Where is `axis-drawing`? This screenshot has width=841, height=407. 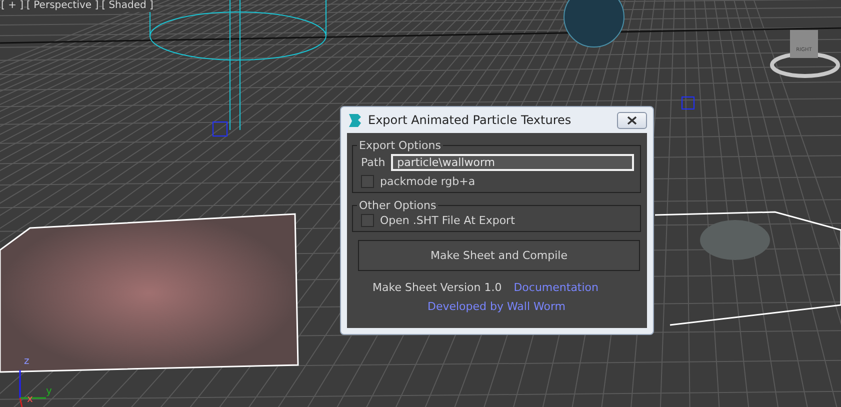 axis-drawing is located at coordinates (32, 388).